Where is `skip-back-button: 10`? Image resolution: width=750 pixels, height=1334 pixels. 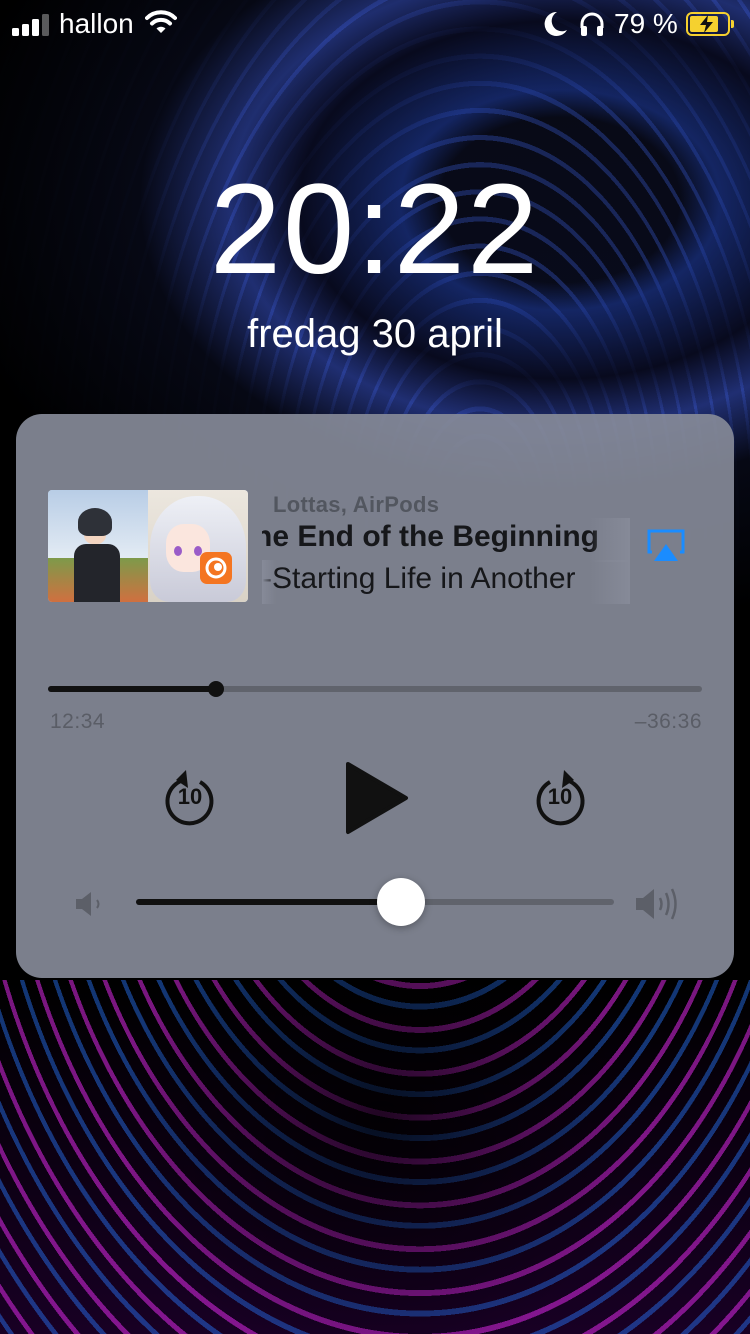 skip-back-button: 10 is located at coordinates (190, 798).